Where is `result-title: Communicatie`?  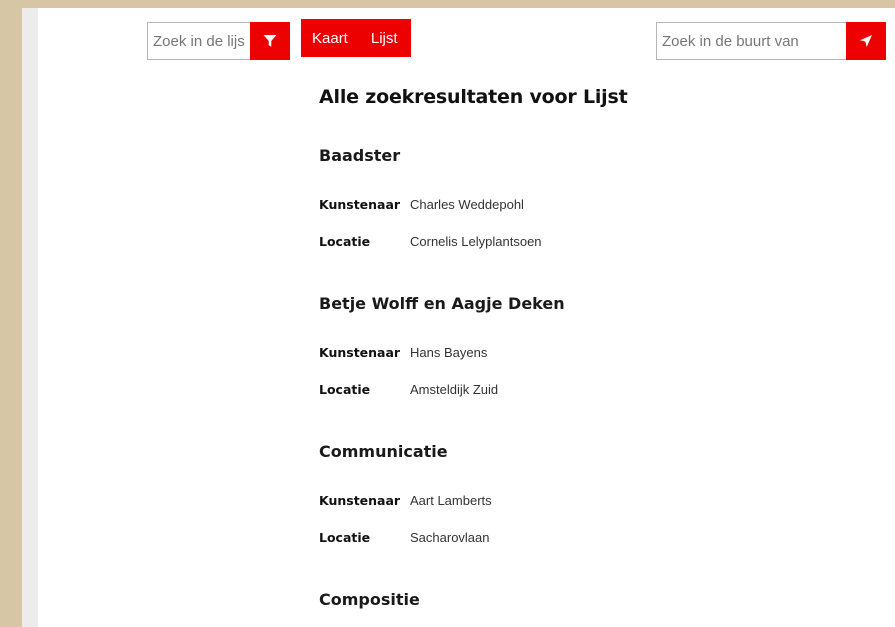
result-title: Communicatie is located at coordinates (579, 451).